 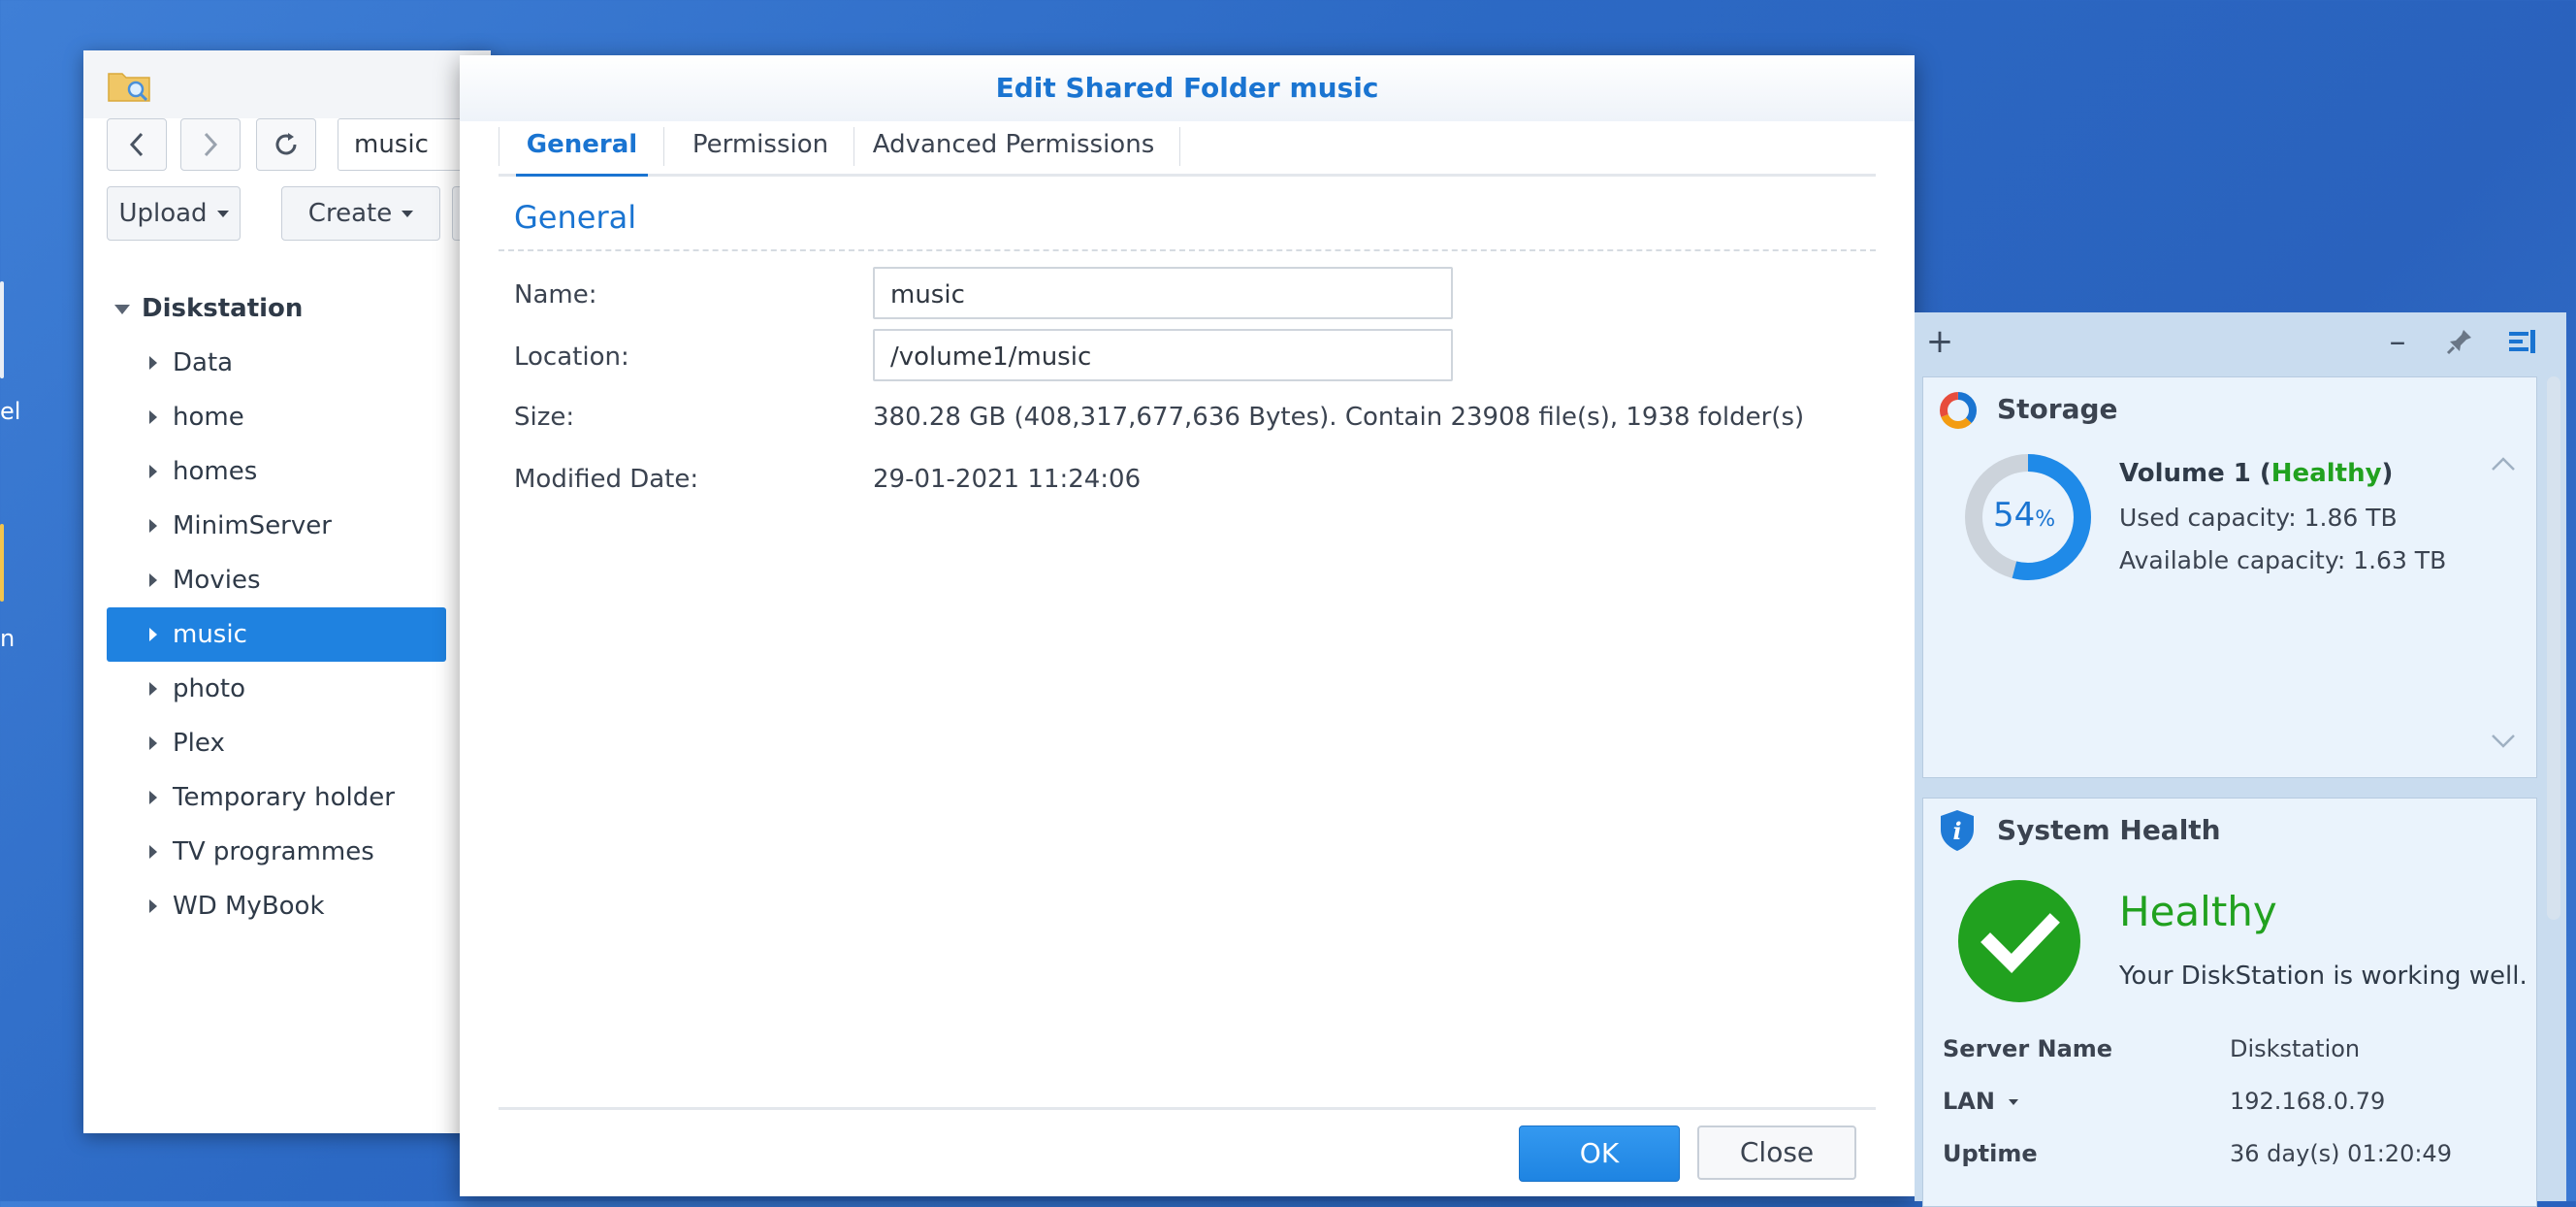 What do you see at coordinates (276, 363) in the screenshot?
I see `tree-item: Data` at bounding box center [276, 363].